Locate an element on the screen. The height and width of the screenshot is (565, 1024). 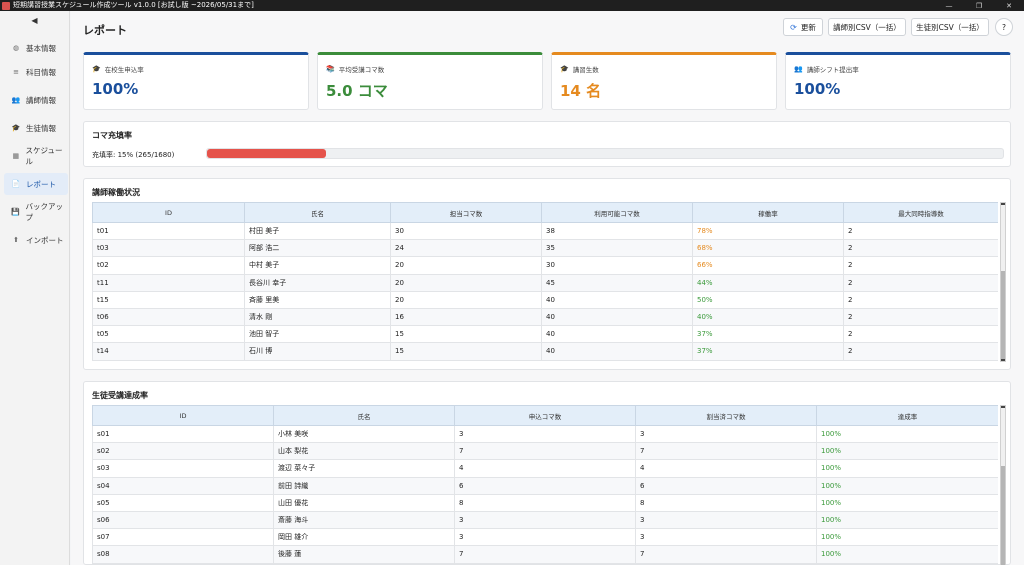
table-cell: 40 is located at coordinates (617, 299).